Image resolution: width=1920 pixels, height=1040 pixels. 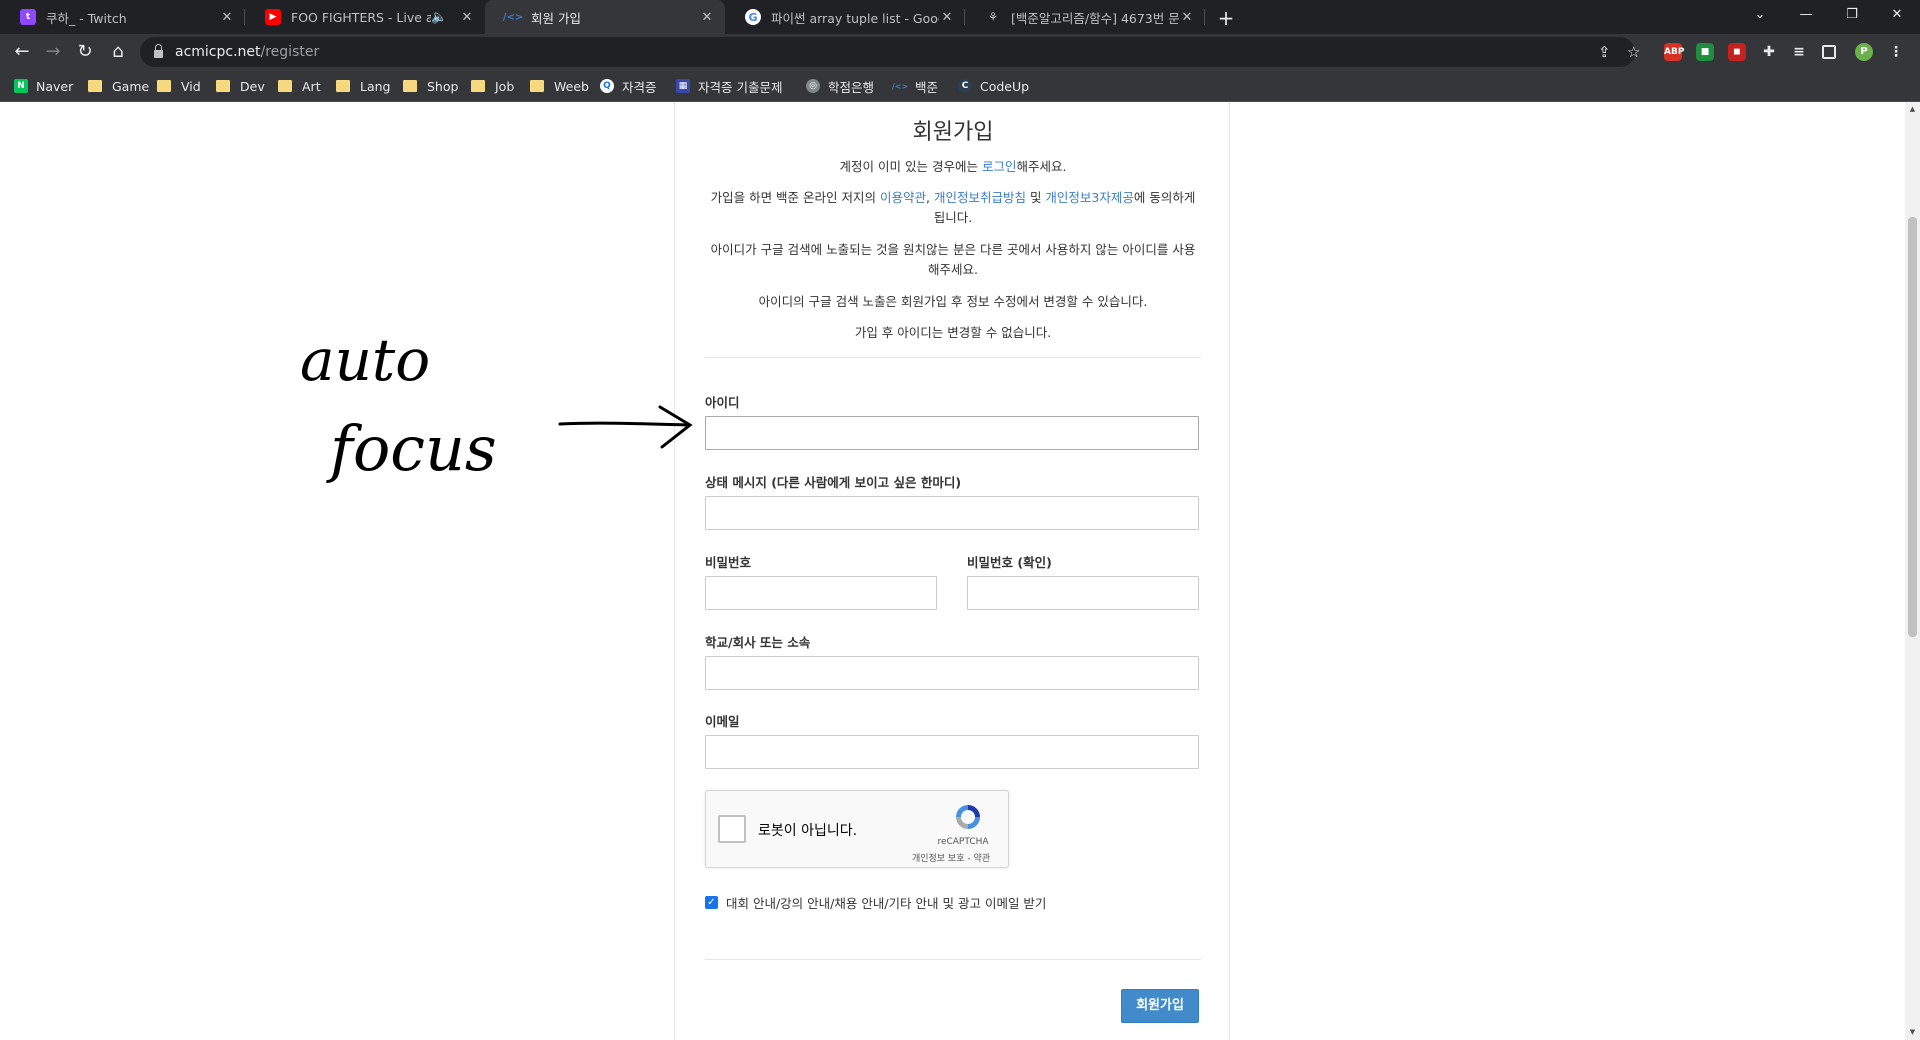 I want to click on extensions-puzzle-icon: ✚, so click(x=1769, y=52).